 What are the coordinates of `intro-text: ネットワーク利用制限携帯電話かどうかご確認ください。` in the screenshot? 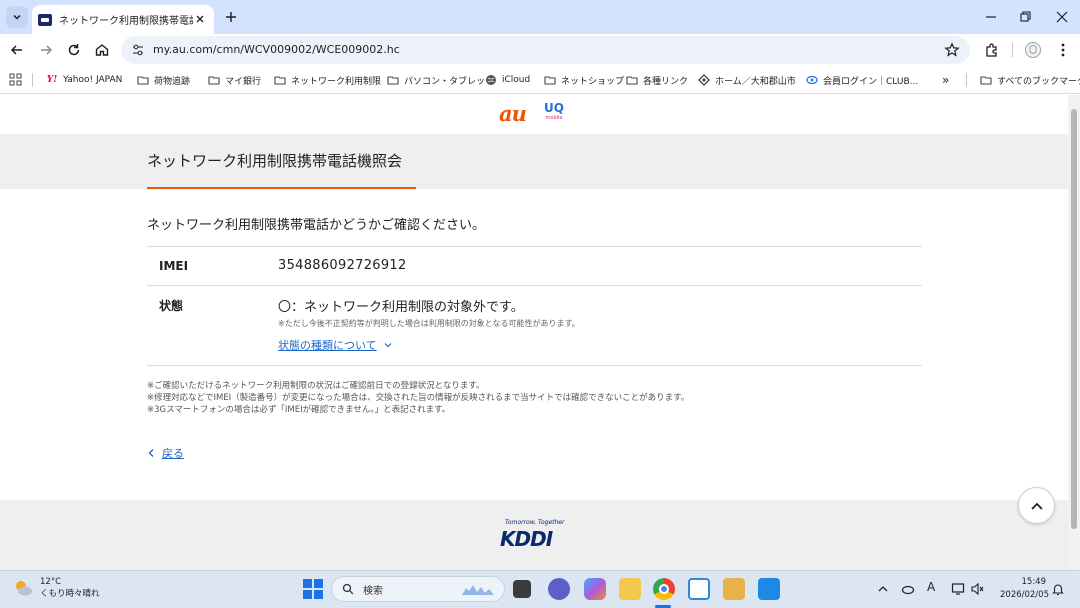 It's located at (316, 225).